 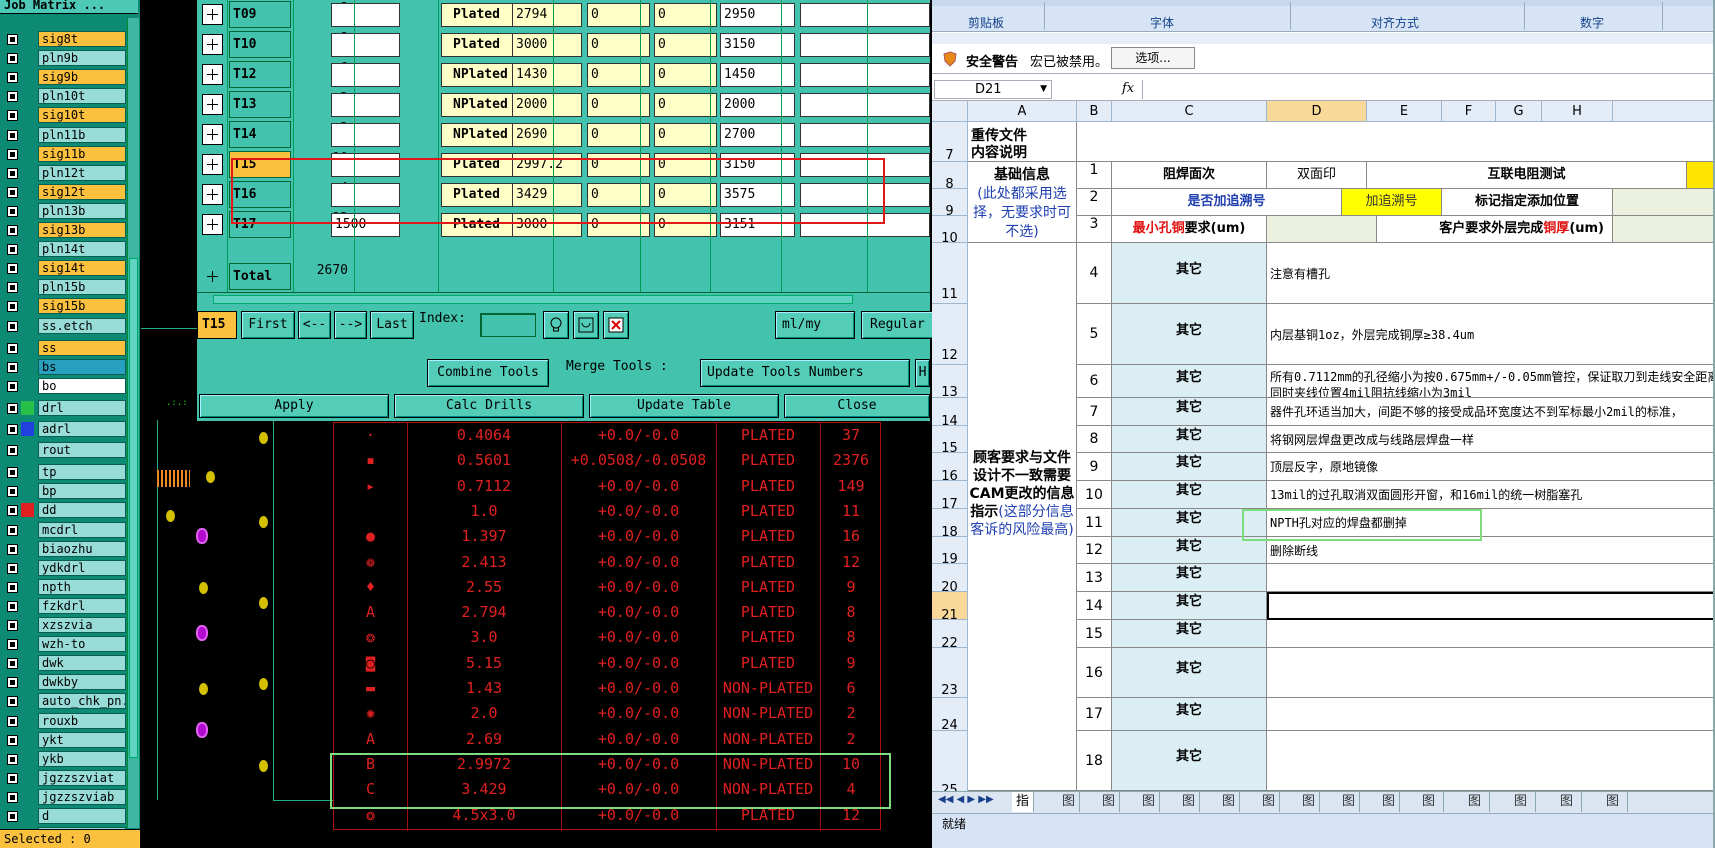 I want to click on layer-name: rouxb, so click(x=82, y=720).